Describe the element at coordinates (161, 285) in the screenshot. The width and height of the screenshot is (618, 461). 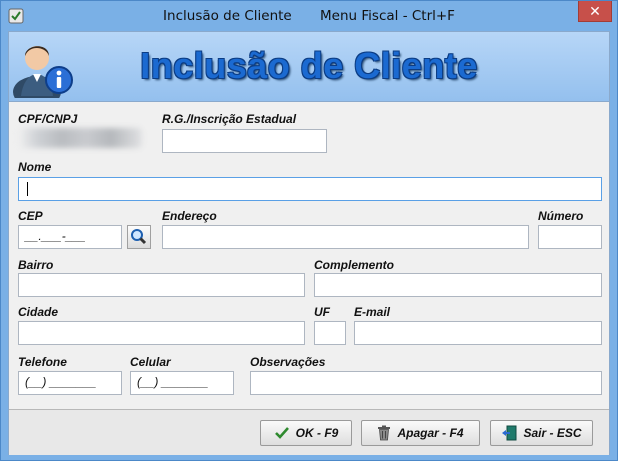
I see `bairro-input` at that location.